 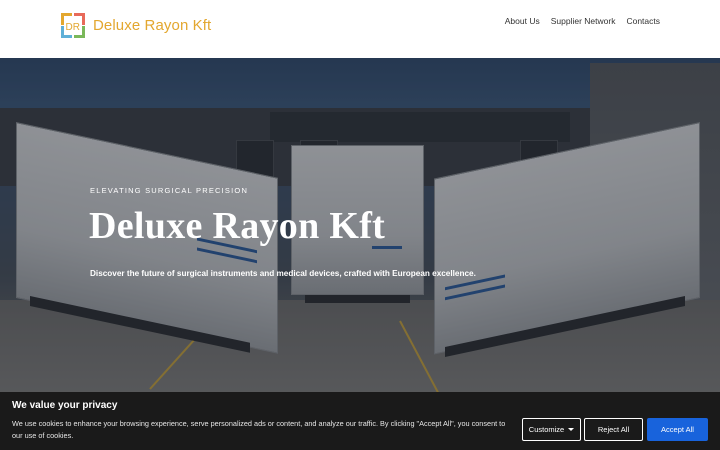 I want to click on reject-all-button-label: Reject All, so click(x=613, y=429).